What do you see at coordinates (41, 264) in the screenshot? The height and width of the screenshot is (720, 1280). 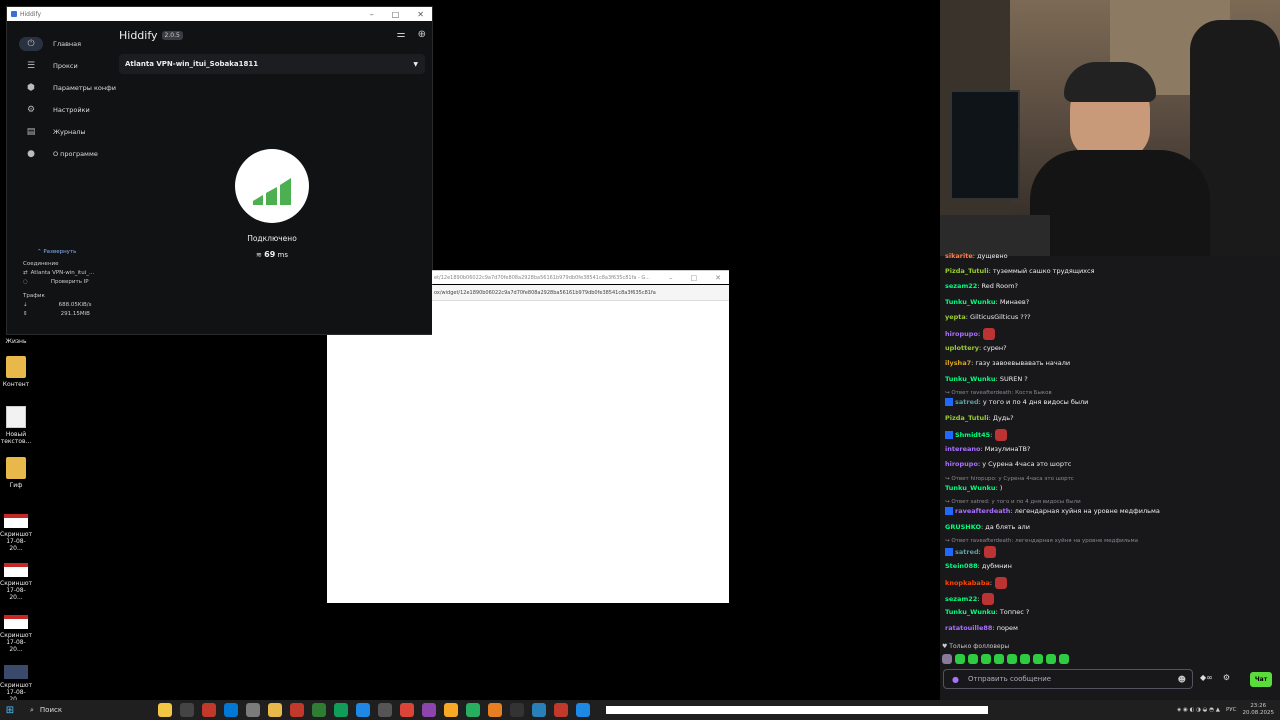 I see `connection-label: Соединение` at bounding box center [41, 264].